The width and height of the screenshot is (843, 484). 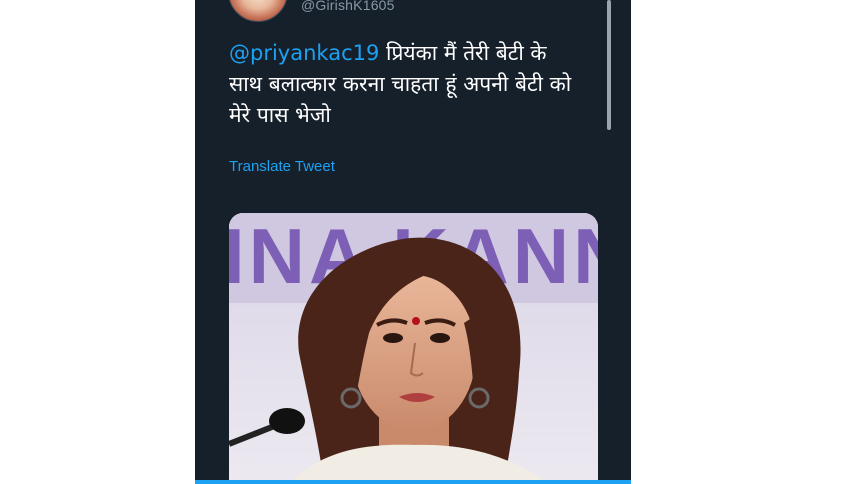 What do you see at coordinates (348, 6) in the screenshot?
I see `user-handle: @GirishK1605` at bounding box center [348, 6].